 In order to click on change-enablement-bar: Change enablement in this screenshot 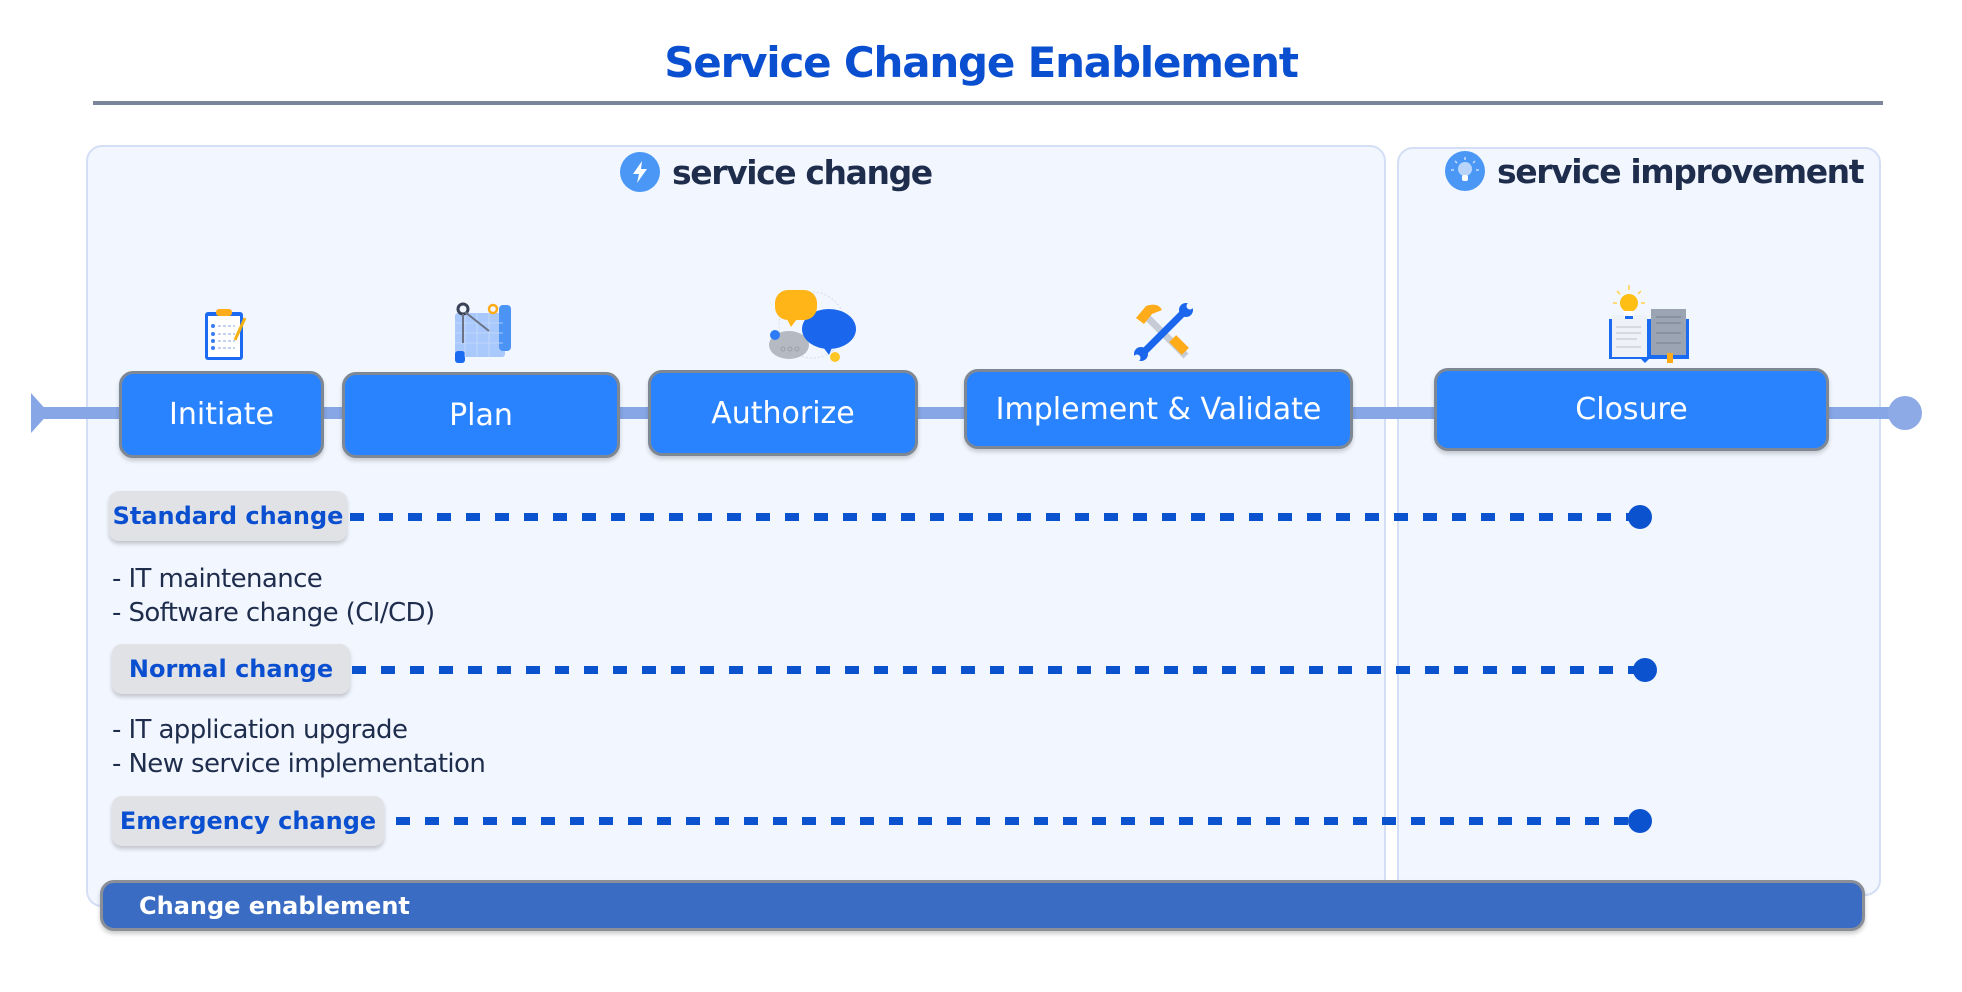, I will do `click(982, 905)`.